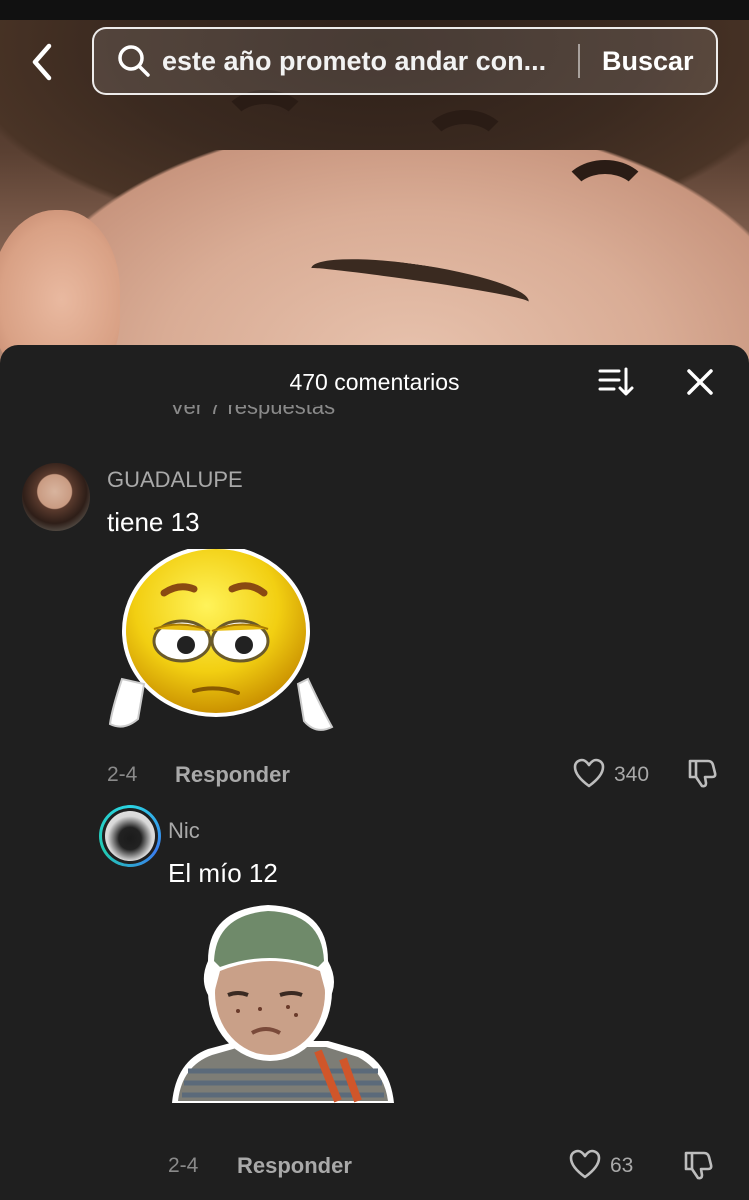 This screenshot has width=749, height=1200. Describe the element at coordinates (184, 831) in the screenshot. I see `comment-username: Nic` at that location.